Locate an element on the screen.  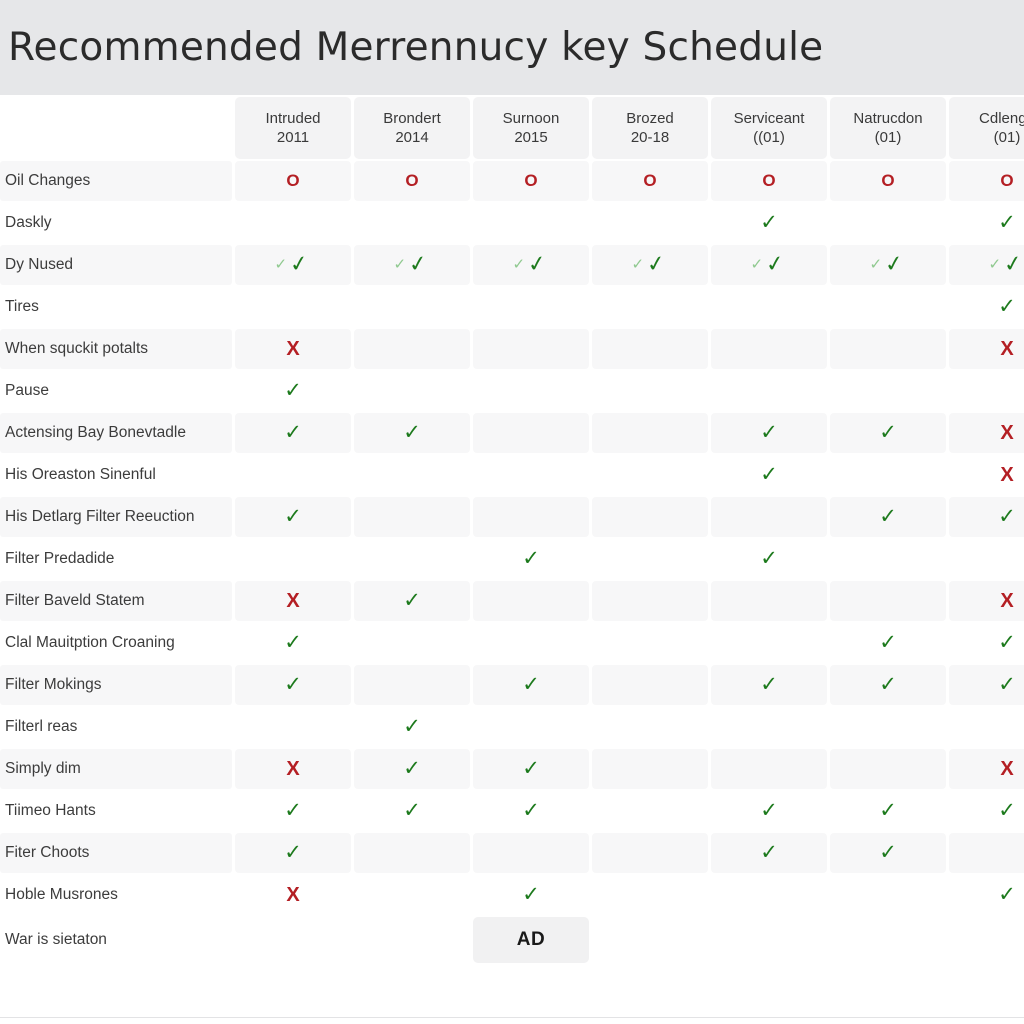
table-row: His Detlarg Filter Reeuction ✓ ✓ ✓ is located at coordinates (512, 517).